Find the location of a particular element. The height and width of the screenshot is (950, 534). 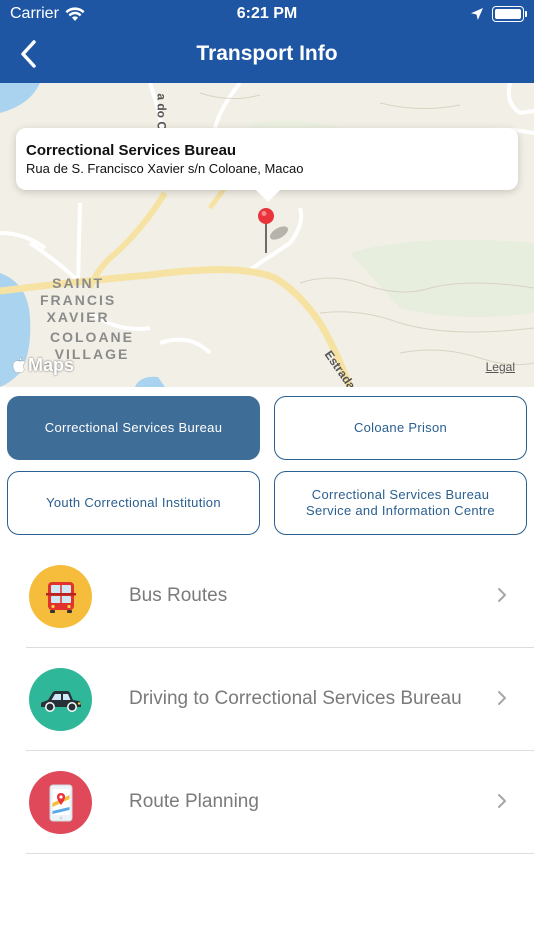

menu-item-route-planning: Route Planning is located at coordinates (267, 802).